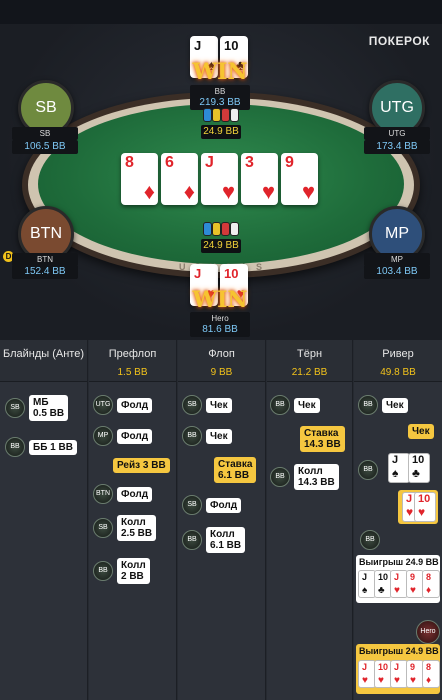  What do you see at coordinates (299, 179) in the screenshot?
I see `board-card-5: 9 ♥` at bounding box center [299, 179].